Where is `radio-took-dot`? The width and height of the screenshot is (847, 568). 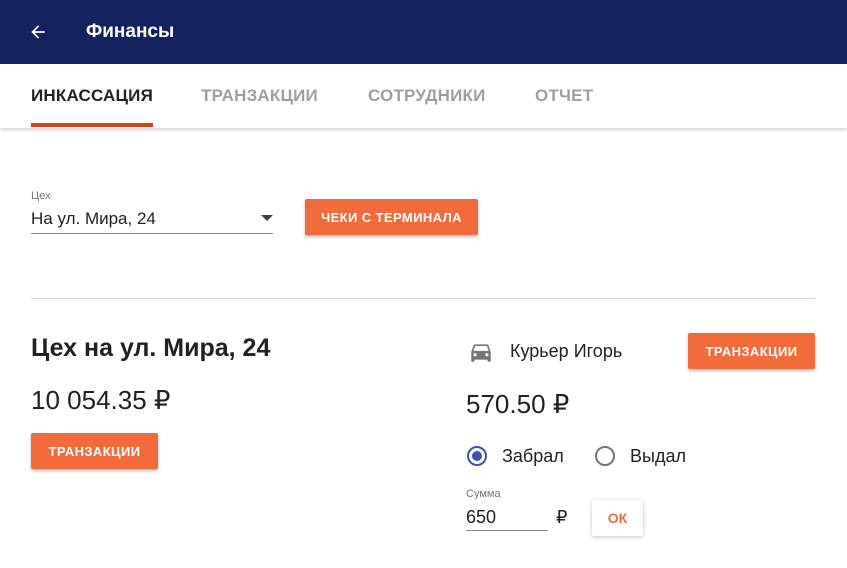
radio-took-dot is located at coordinates (477, 456).